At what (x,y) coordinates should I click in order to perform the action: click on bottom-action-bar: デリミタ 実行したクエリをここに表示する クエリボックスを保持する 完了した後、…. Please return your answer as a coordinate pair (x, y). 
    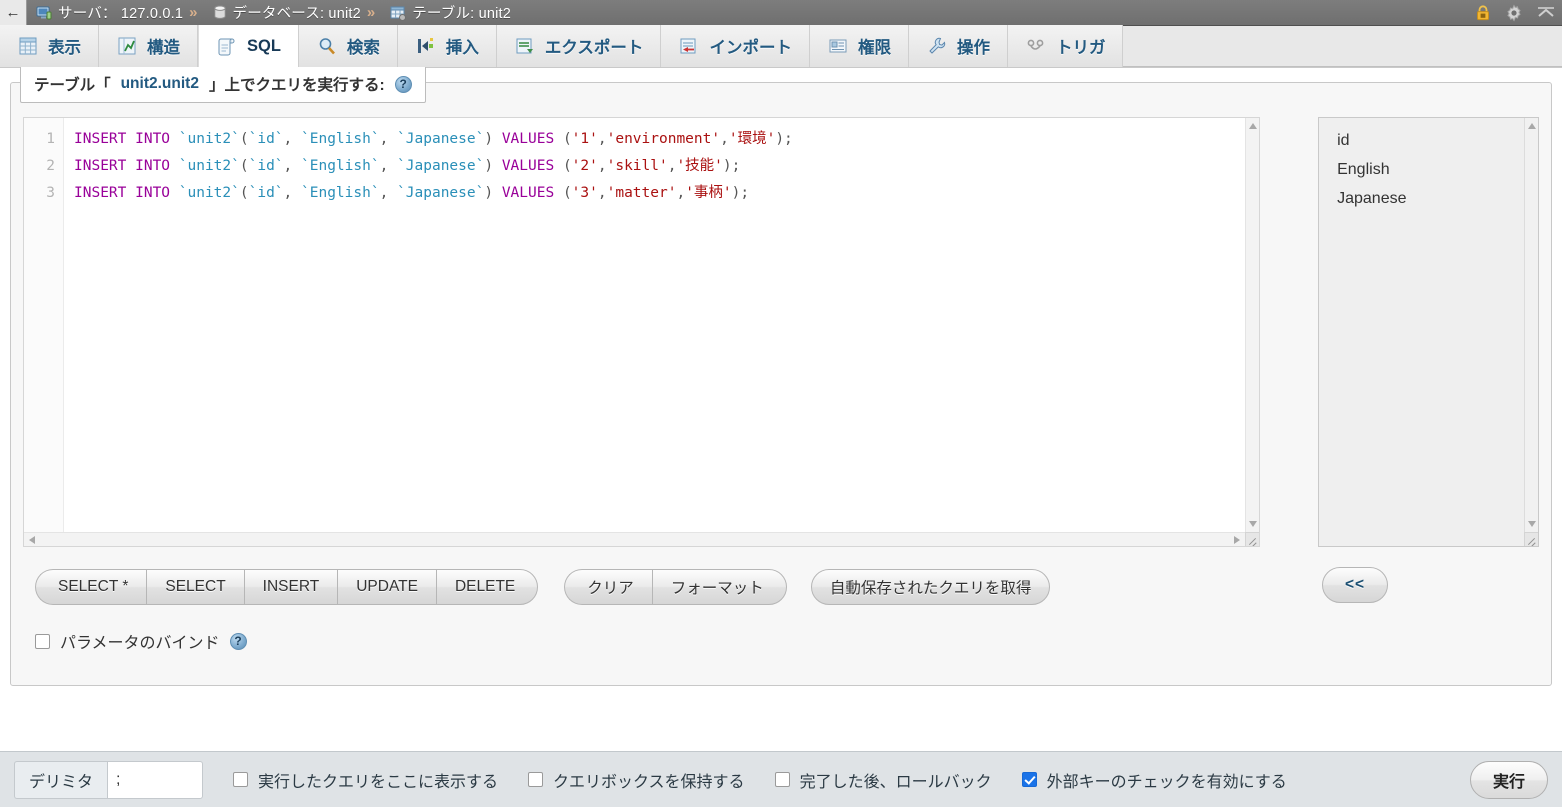
    Looking at the image, I should click on (781, 779).